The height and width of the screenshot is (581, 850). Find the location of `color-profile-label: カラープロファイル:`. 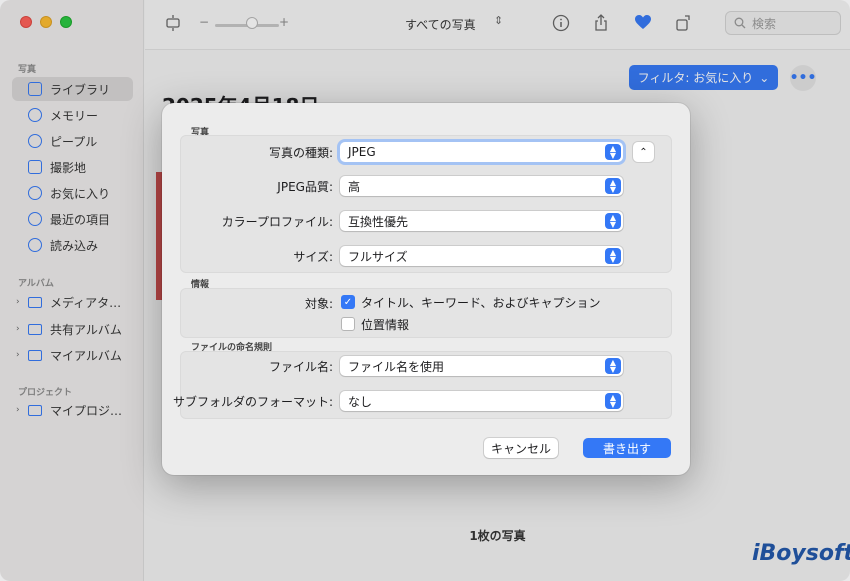

color-profile-label: カラープロファイル: is located at coordinates (277, 222).